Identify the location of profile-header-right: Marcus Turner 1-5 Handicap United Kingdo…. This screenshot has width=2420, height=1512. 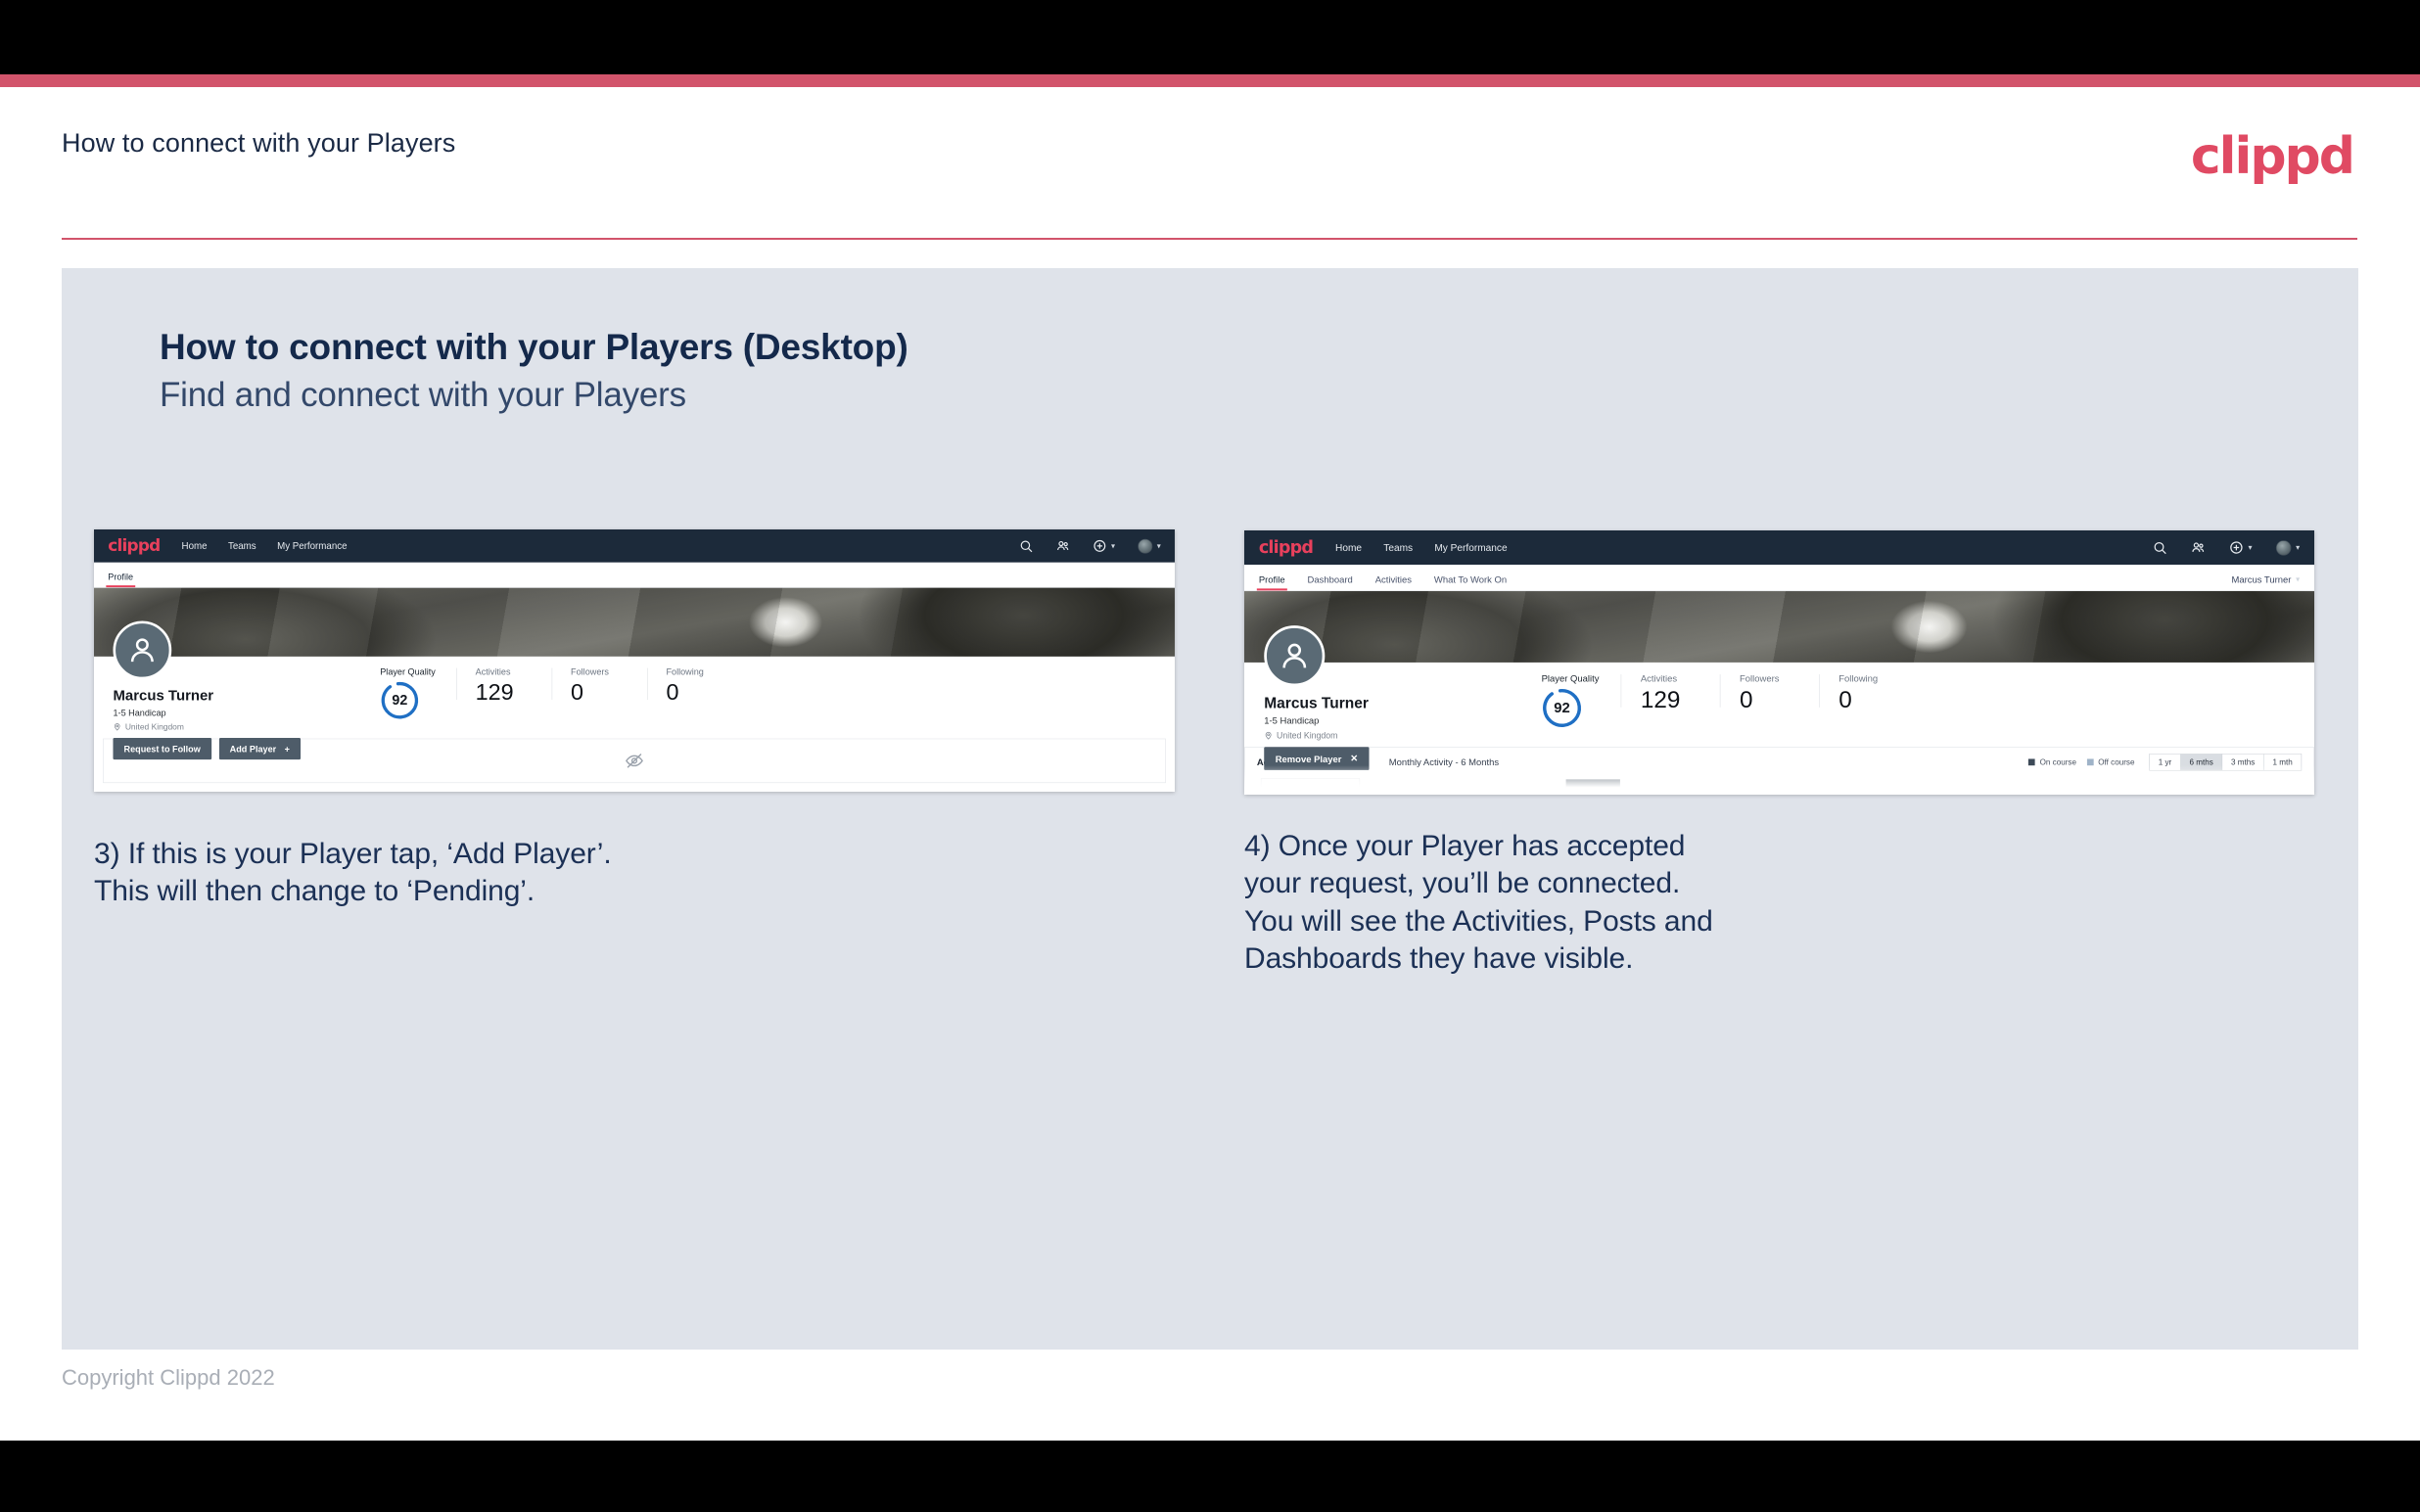
(1779, 697).